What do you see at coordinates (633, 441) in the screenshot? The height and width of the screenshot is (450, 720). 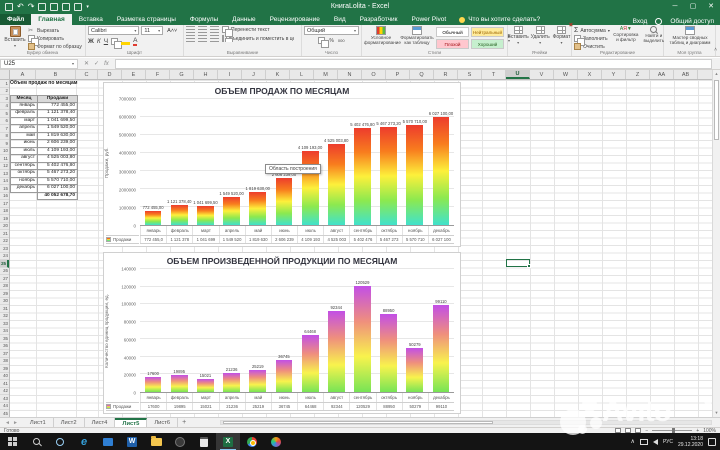 I see `tray-expand-icon: ∧` at bounding box center [633, 441].